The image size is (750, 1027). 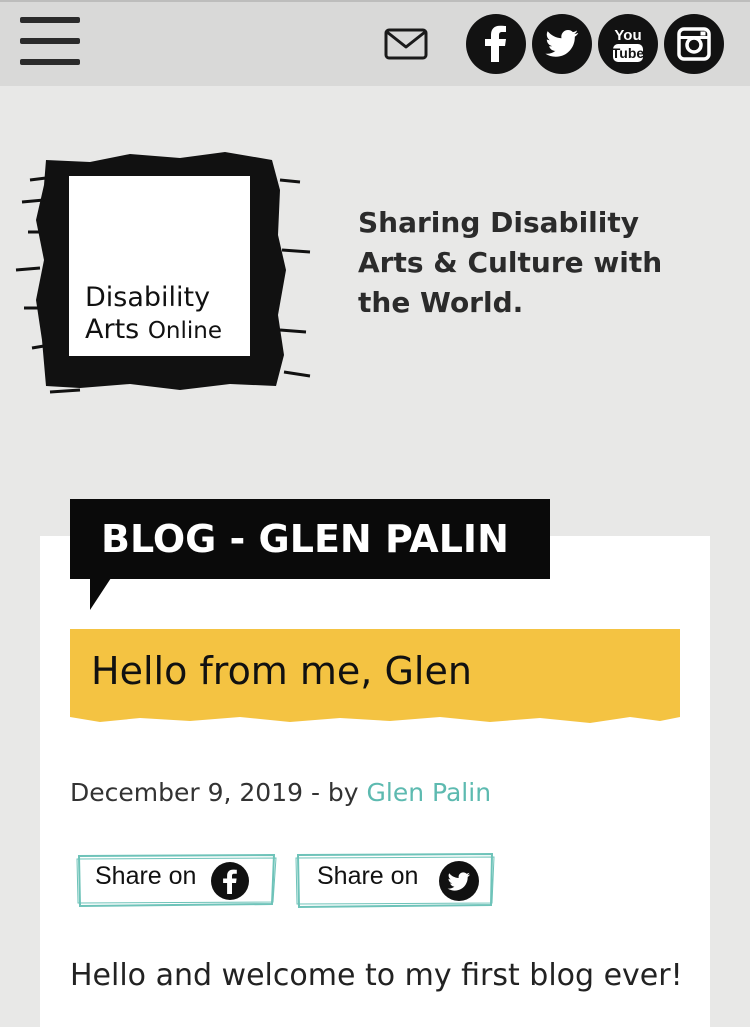 I want to click on youtube-label-bottom: Tube, so click(x=628, y=53).